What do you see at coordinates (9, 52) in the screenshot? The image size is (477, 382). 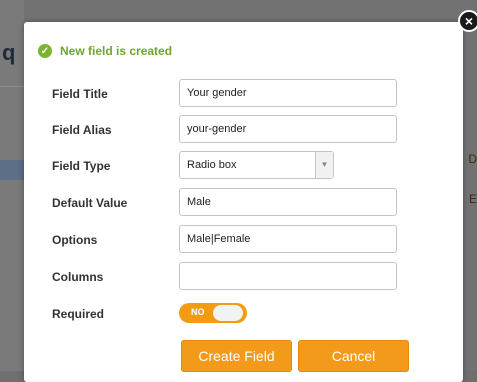 I see `background-partial-text: q` at bounding box center [9, 52].